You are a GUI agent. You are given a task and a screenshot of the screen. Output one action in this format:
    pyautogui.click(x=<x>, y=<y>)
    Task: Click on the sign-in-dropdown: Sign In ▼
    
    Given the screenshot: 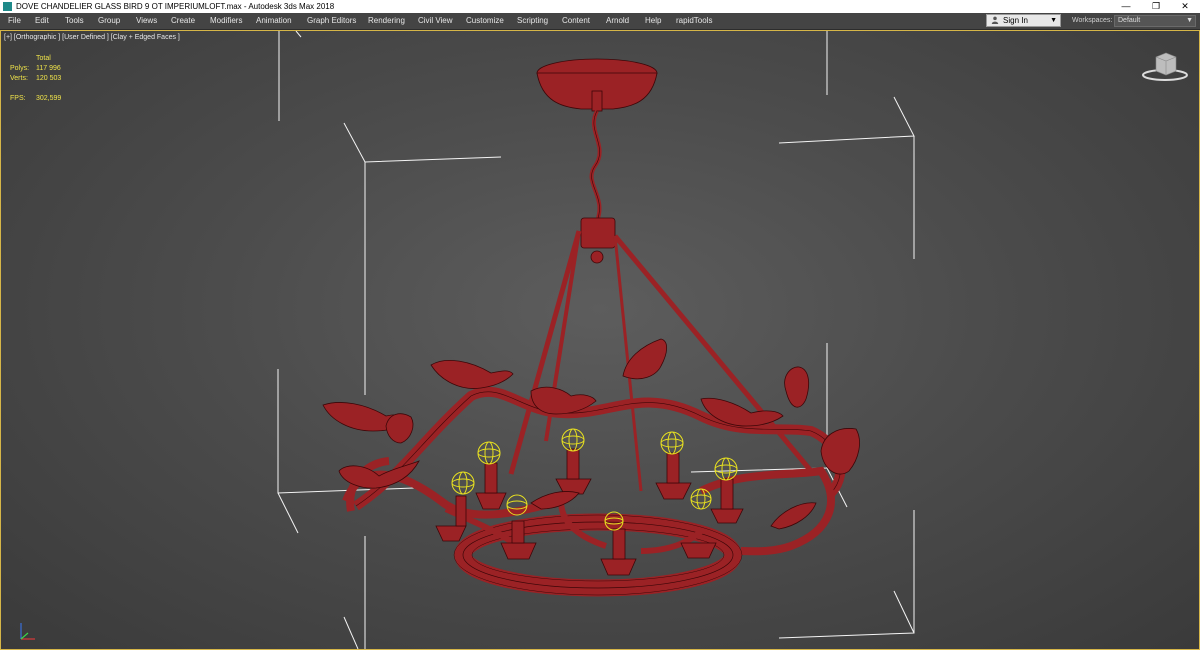 What is the action you would take?
    pyautogui.click(x=1023, y=20)
    